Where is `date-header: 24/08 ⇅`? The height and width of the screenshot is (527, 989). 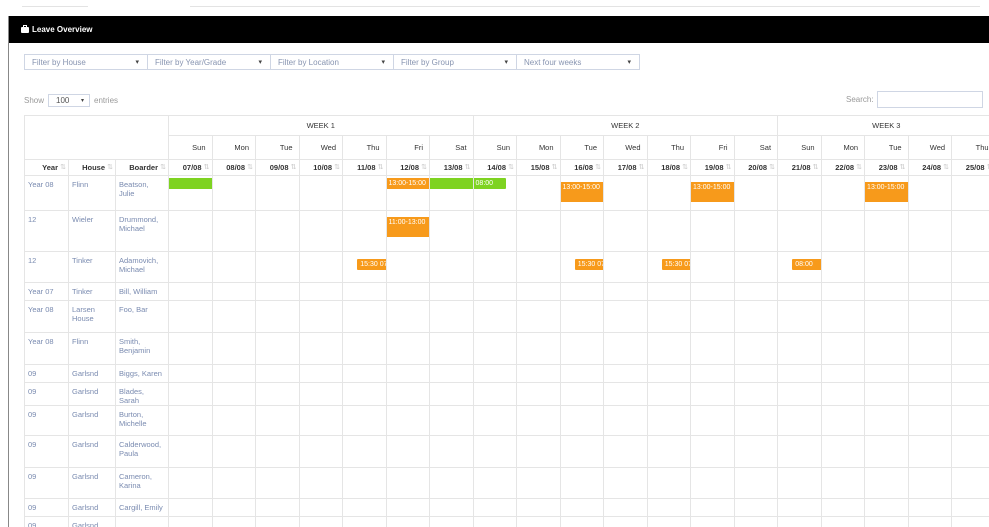 date-header: 24/08 ⇅ is located at coordinates (930, 167).